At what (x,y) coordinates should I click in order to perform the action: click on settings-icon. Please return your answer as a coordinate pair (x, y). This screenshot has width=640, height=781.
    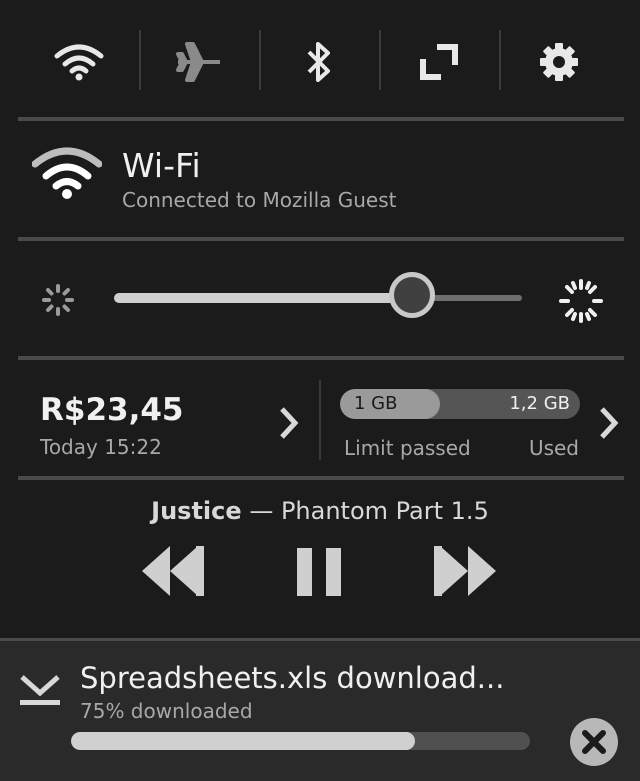
    Looking at the image, I should click on (559, 62).